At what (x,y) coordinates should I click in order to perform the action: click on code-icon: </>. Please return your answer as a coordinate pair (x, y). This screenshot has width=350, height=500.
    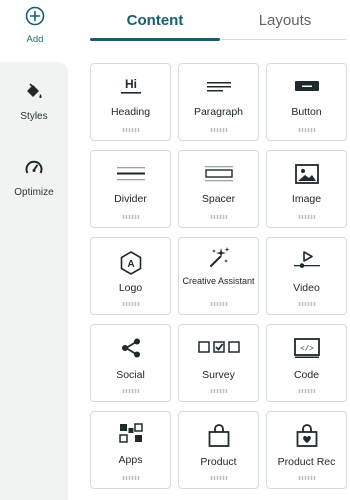
    Looking at the image, I should click on (306, 347).